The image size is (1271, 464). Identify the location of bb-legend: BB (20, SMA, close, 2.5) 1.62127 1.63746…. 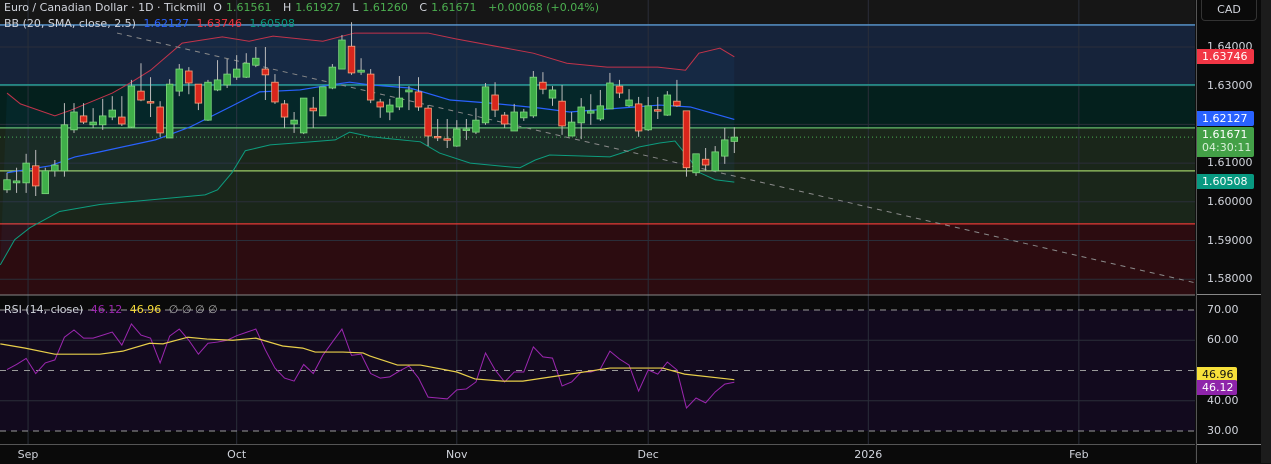
(151, 23).